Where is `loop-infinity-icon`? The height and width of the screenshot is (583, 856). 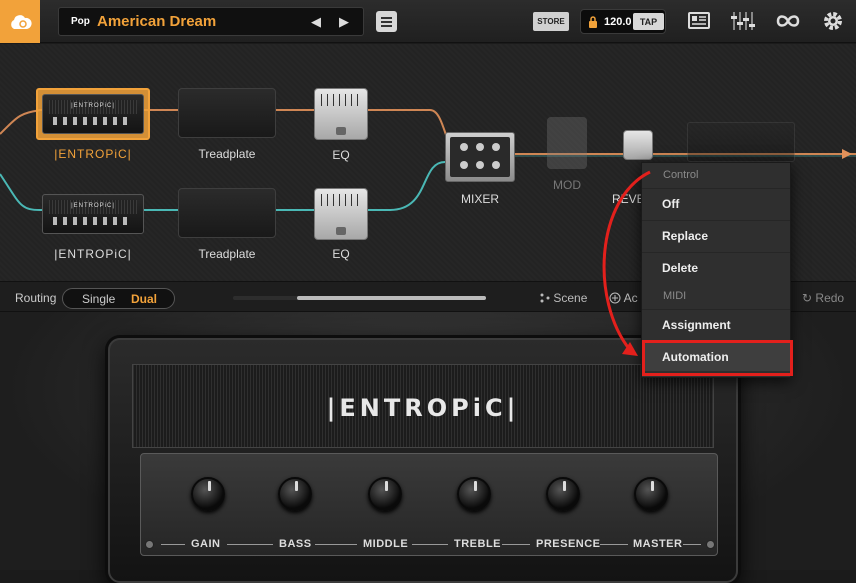
loop-infinity-icon is located at coordinates (788, 21).